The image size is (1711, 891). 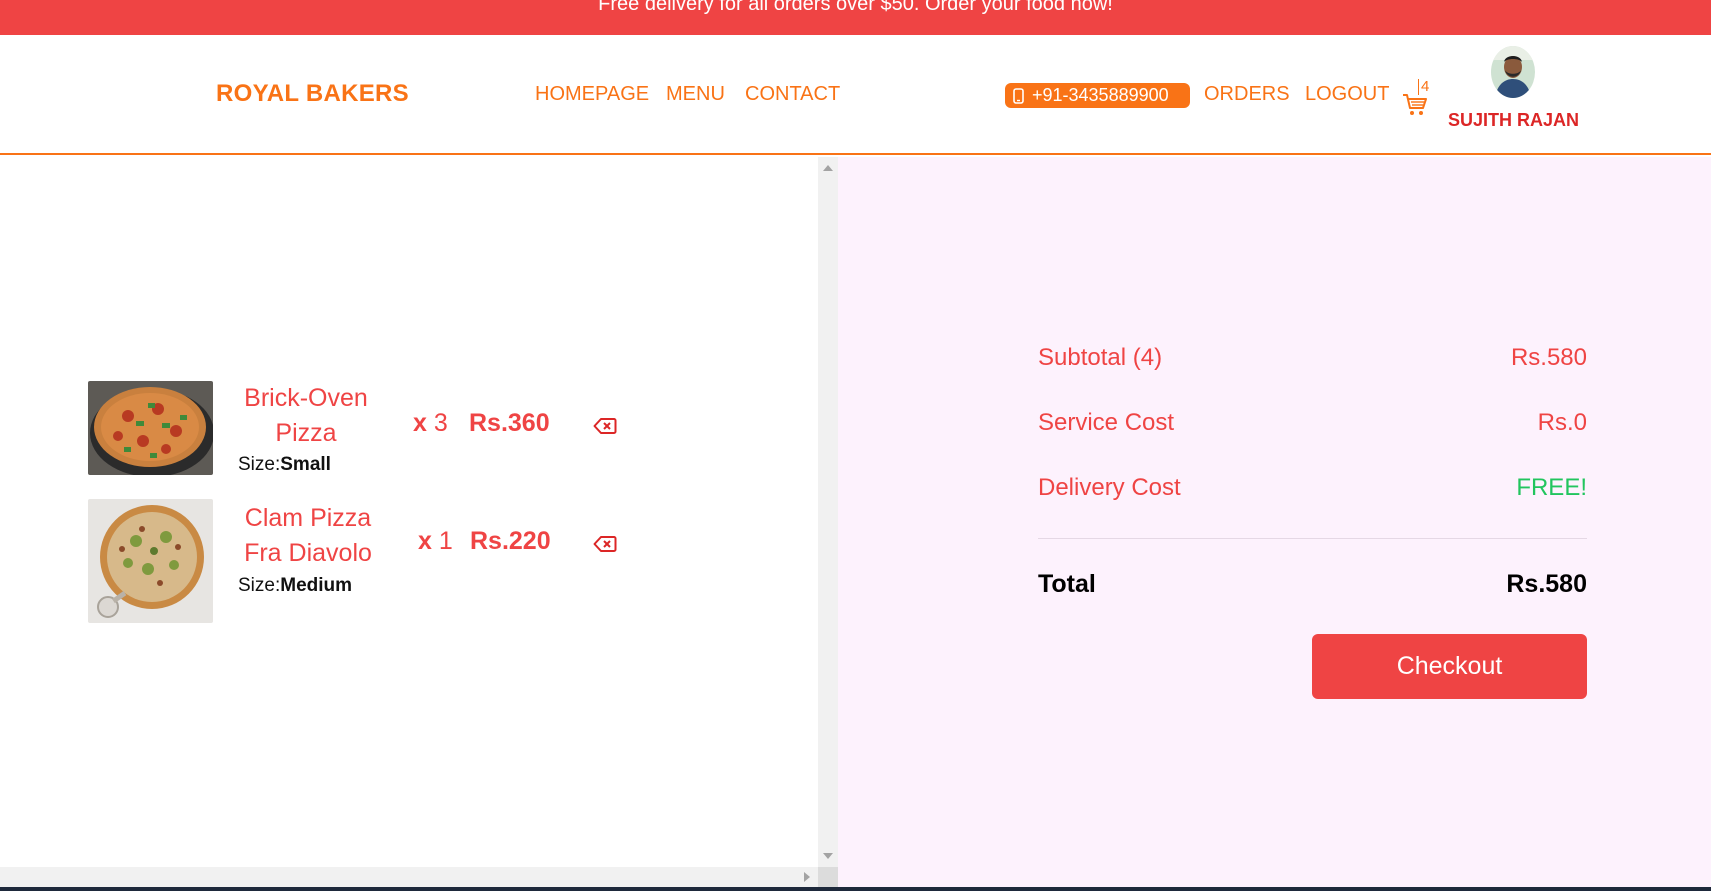 I want to click on checkout-button: Checkout, so click(x=1449, y=666).